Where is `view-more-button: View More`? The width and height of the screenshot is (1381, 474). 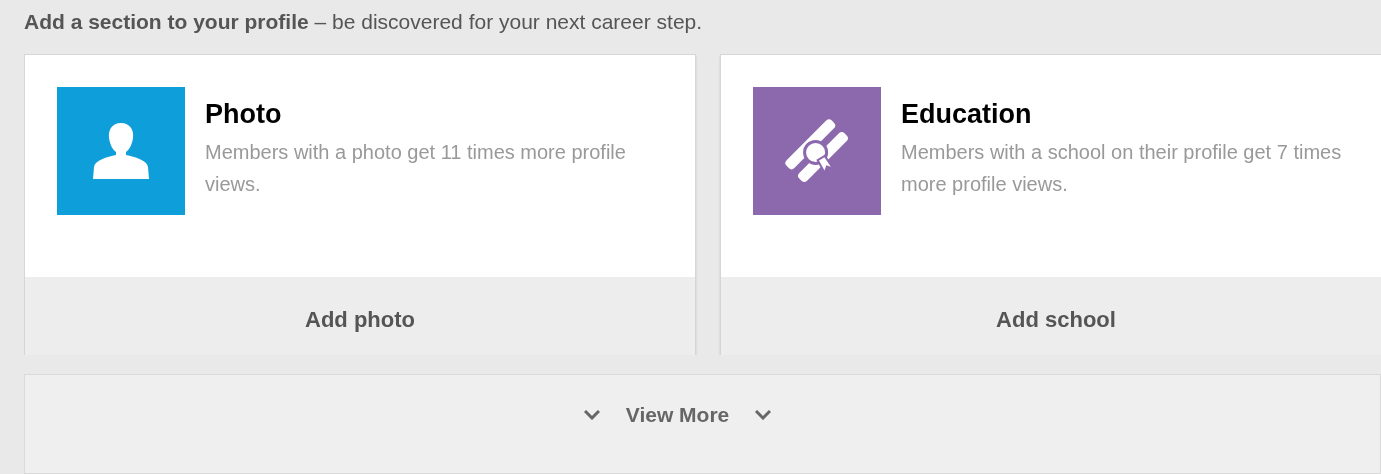 view-more-button: View More is located at coordinates (677, 415).